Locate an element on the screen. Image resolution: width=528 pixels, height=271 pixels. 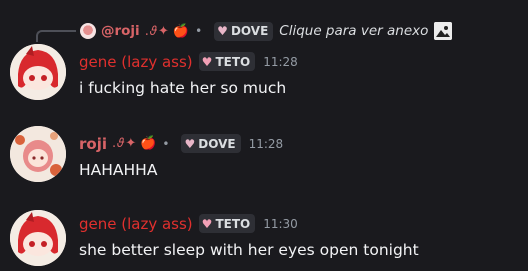
reply-connector is located at coordinates (56, 36).